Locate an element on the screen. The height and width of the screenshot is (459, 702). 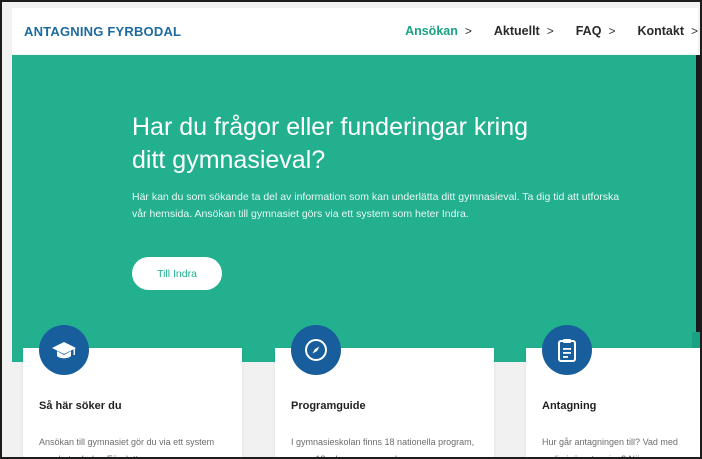
main-nav: Ansökan > Aktuellt > FAQ > Kontakt > is located at coordinates (540, 31).